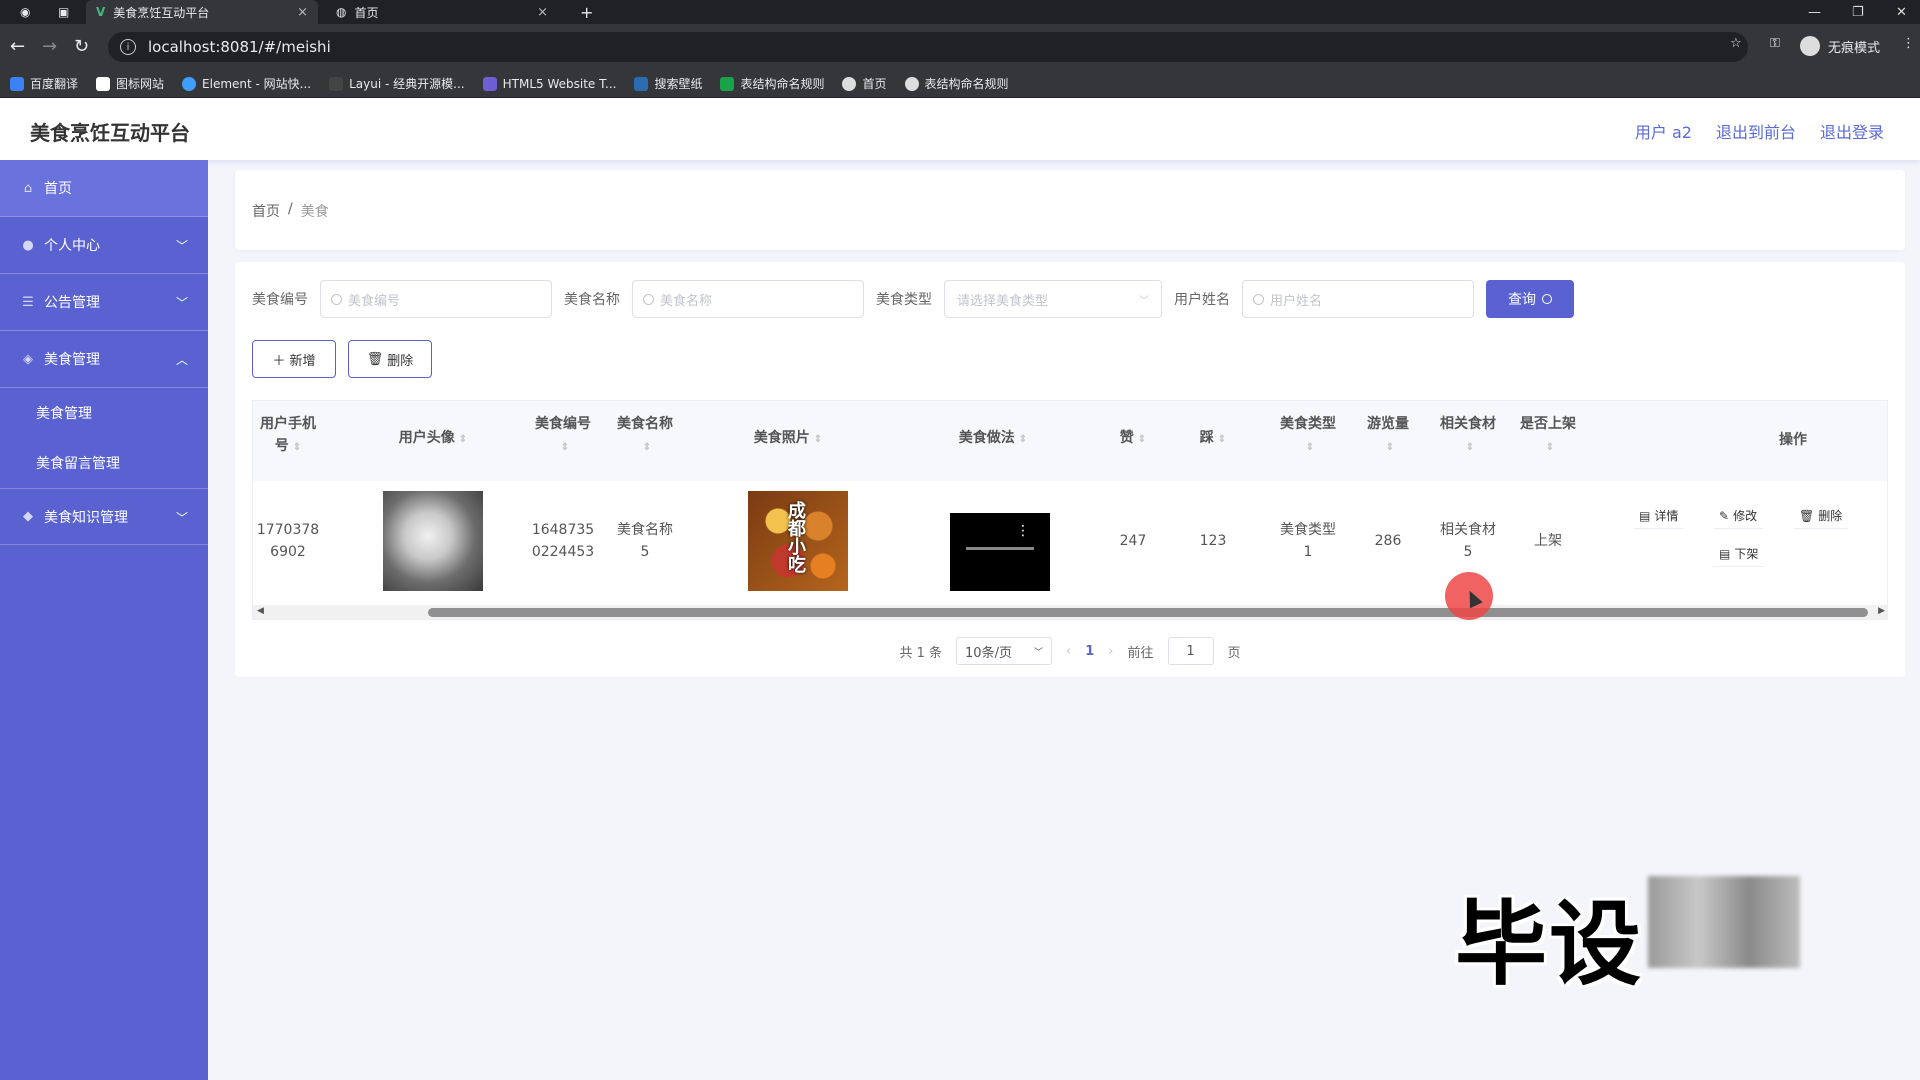 The width and height of the screenshot is (1920, 1080). What do you see at coordinates (782, 84) in the screenshot?
I see `bookmark-label: 表结构命名规则` at bounding box center [782, 84].